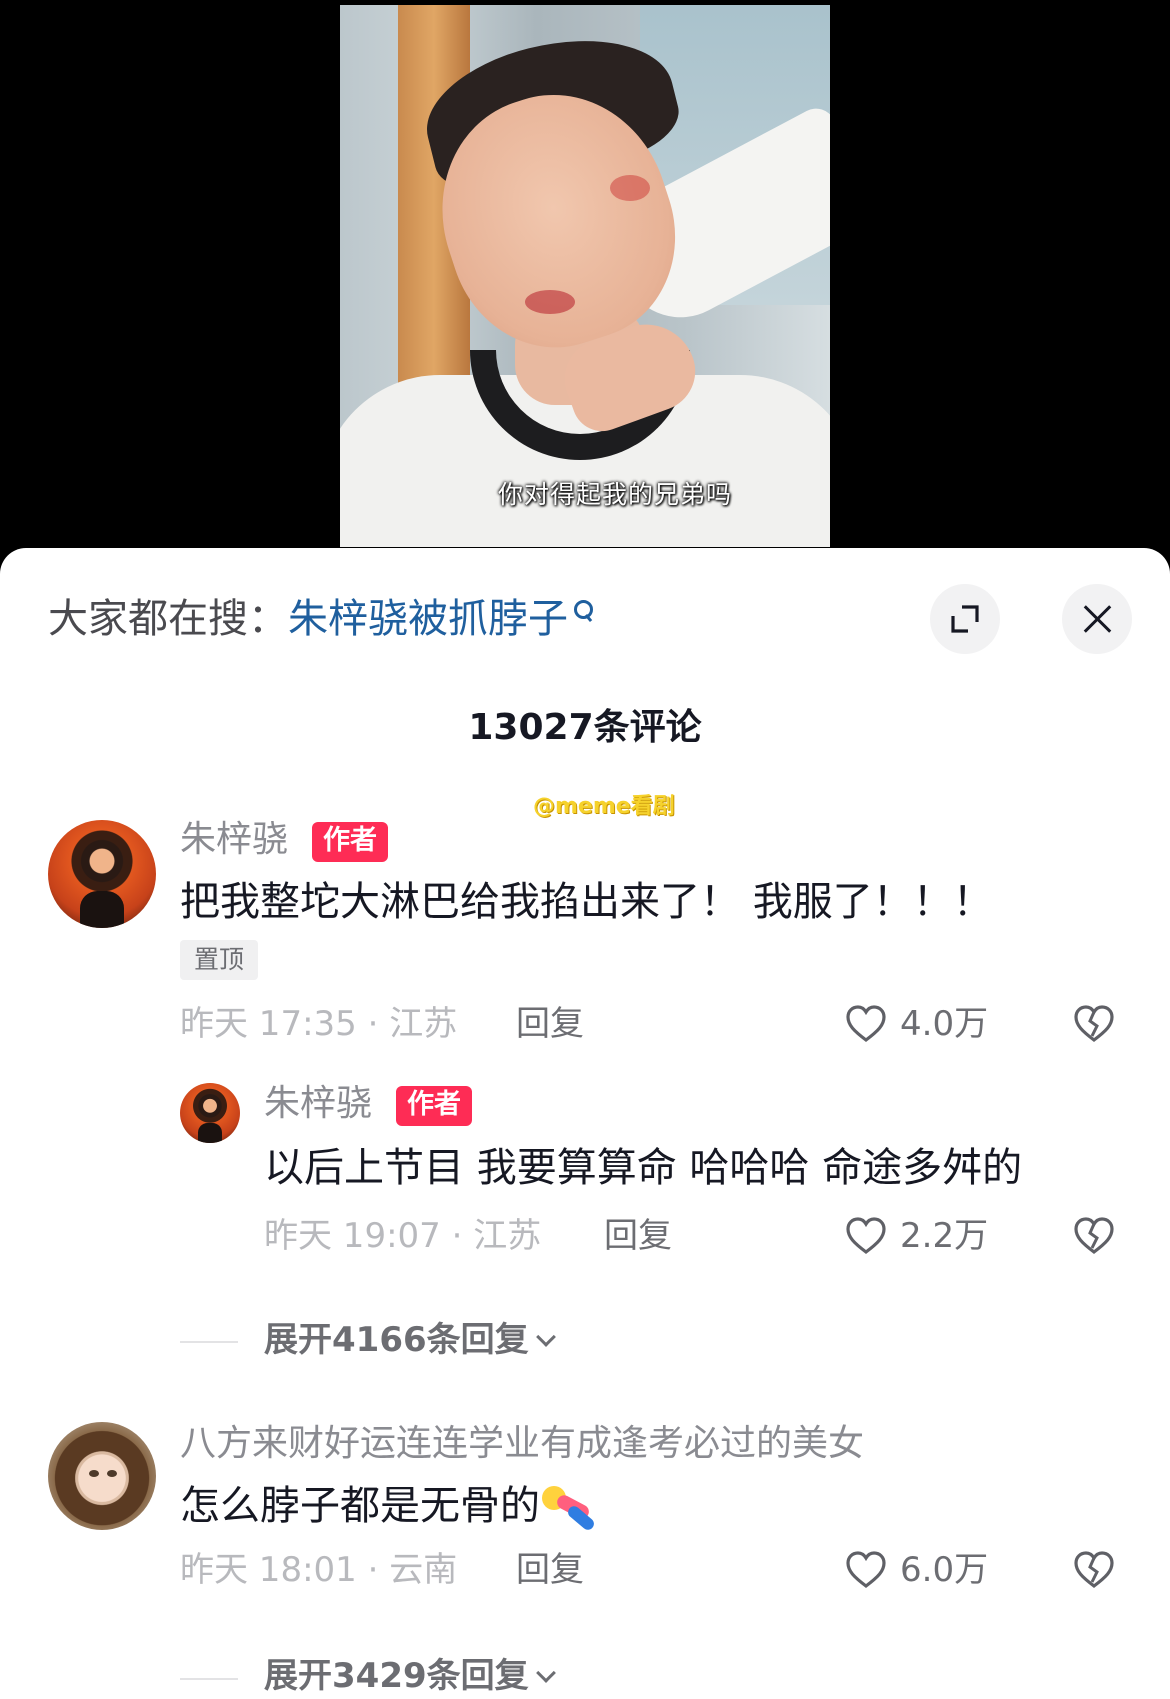  I want to click on expand-replies-label: 展开3429条回复, so click(396, 1676).